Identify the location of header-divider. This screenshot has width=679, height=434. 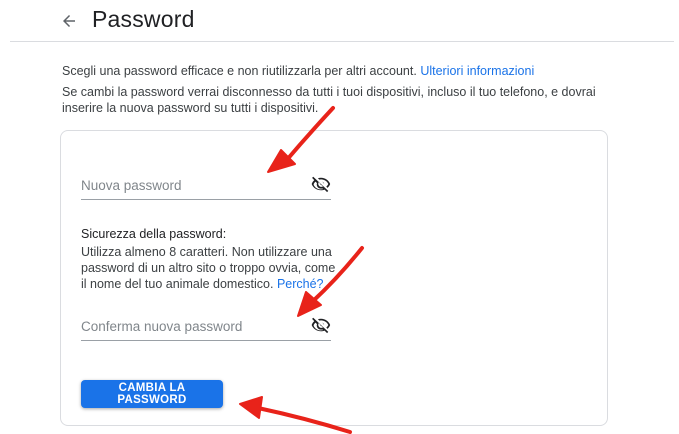
(342, 41).